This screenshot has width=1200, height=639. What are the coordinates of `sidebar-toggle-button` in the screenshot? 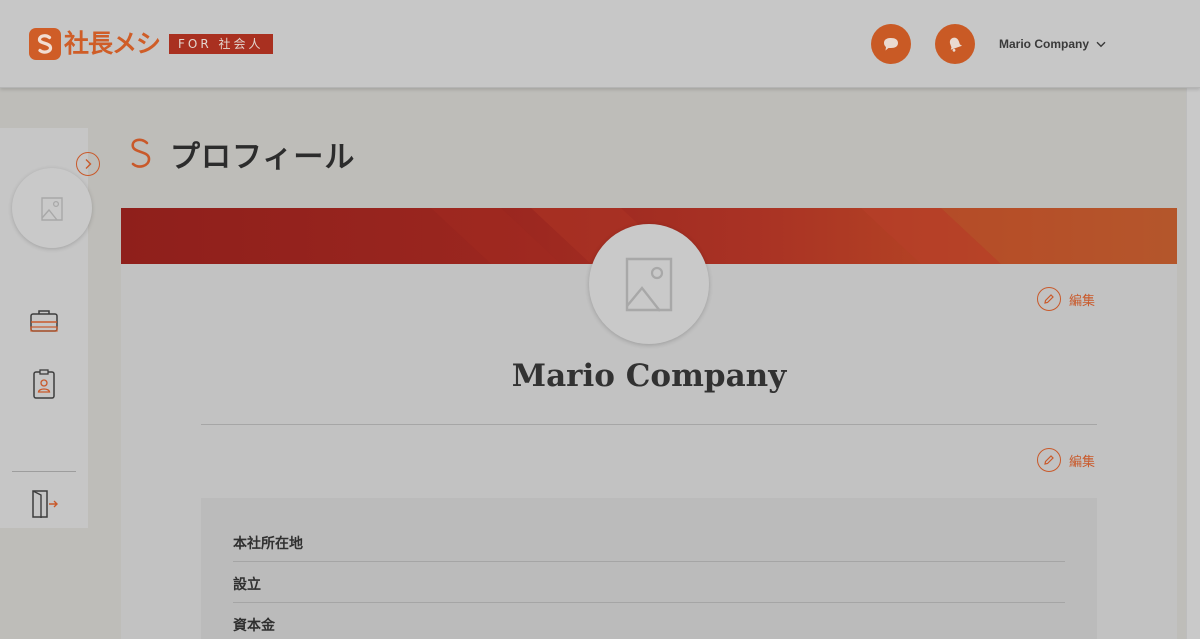 It's located at (88, 164).